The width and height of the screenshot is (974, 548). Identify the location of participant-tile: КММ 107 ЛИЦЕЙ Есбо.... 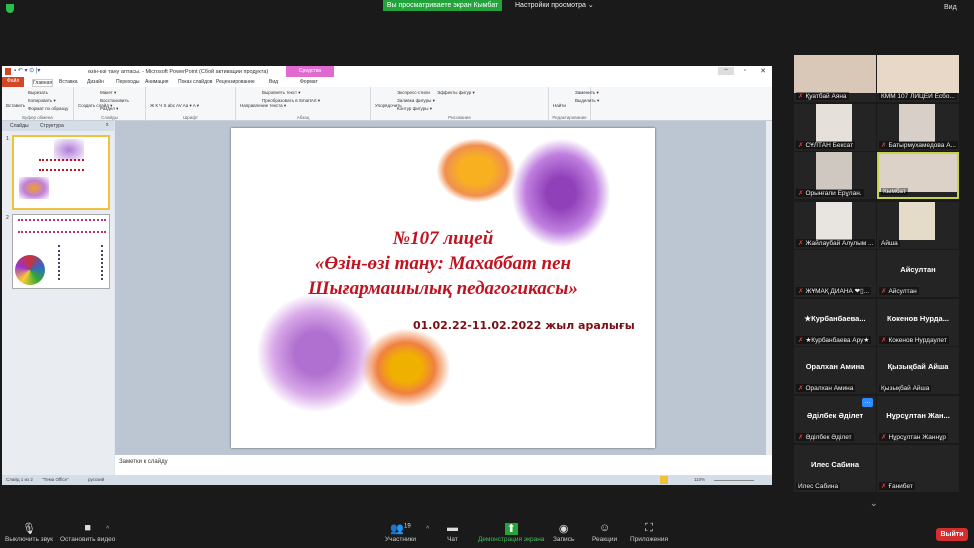
(918, 78).